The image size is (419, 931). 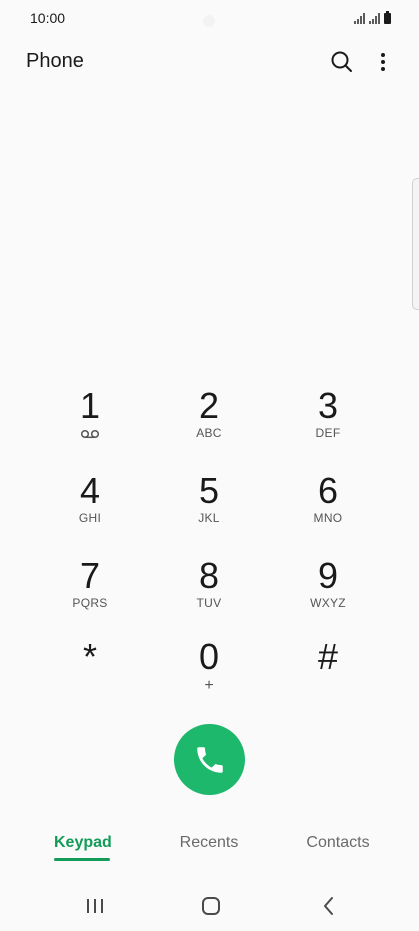 What do you see at coordinates (328, 603) in the screenshot?
I see `key-letters: WXYZ` at bounding box center [328, 603].